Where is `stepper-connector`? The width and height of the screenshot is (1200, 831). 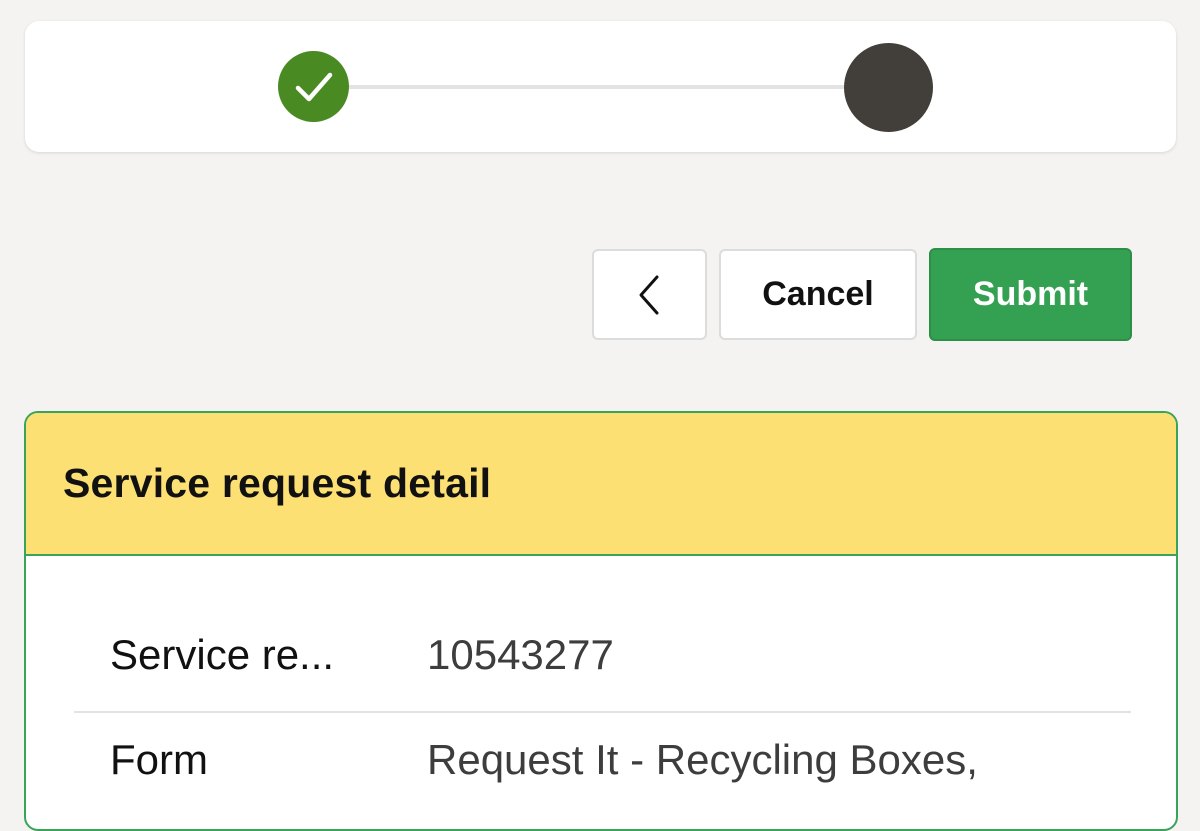
stepper-connector is located at coordinates (600, 87).